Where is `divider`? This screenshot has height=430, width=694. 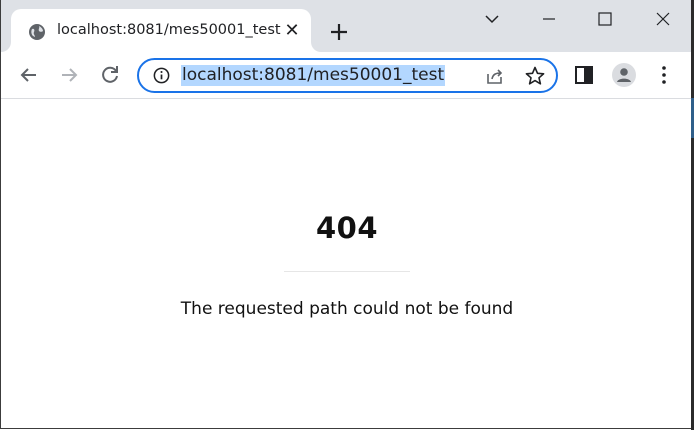 divider is located at coordinates (347, 271).